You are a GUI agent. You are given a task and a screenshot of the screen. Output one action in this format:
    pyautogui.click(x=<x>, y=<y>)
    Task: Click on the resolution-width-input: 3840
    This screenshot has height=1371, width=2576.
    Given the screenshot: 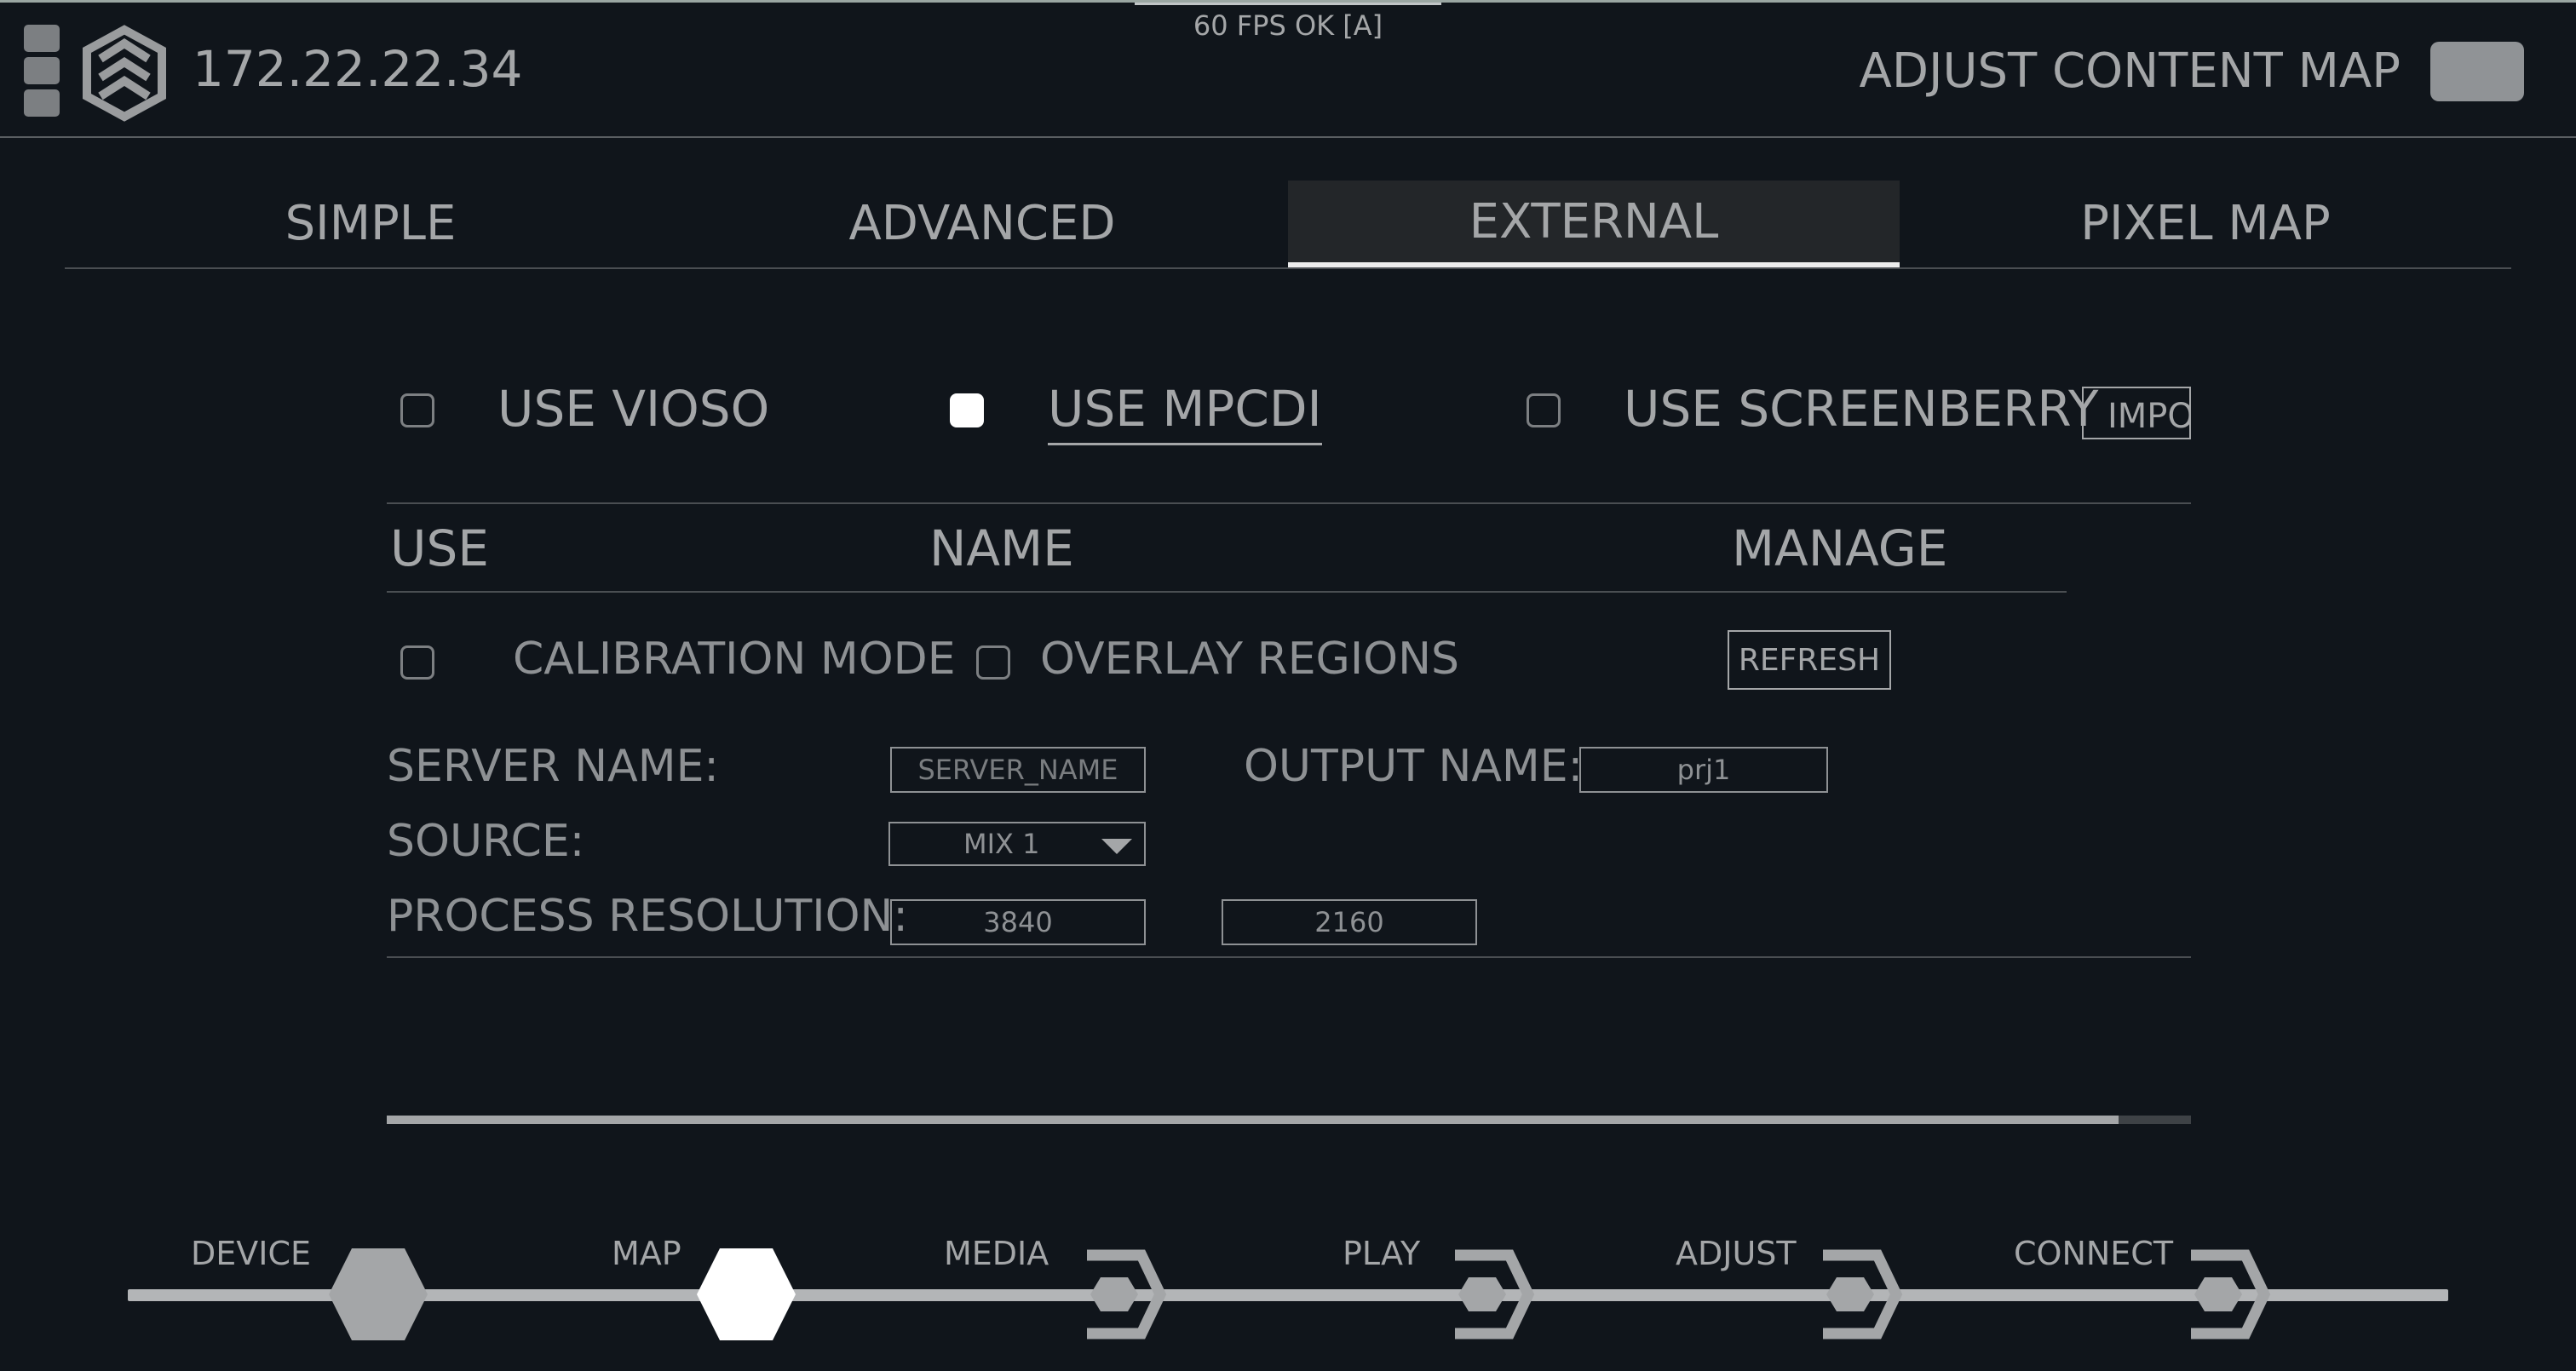 What is the action you would take?
    pyautogui.click(x=1018, y=922)
    